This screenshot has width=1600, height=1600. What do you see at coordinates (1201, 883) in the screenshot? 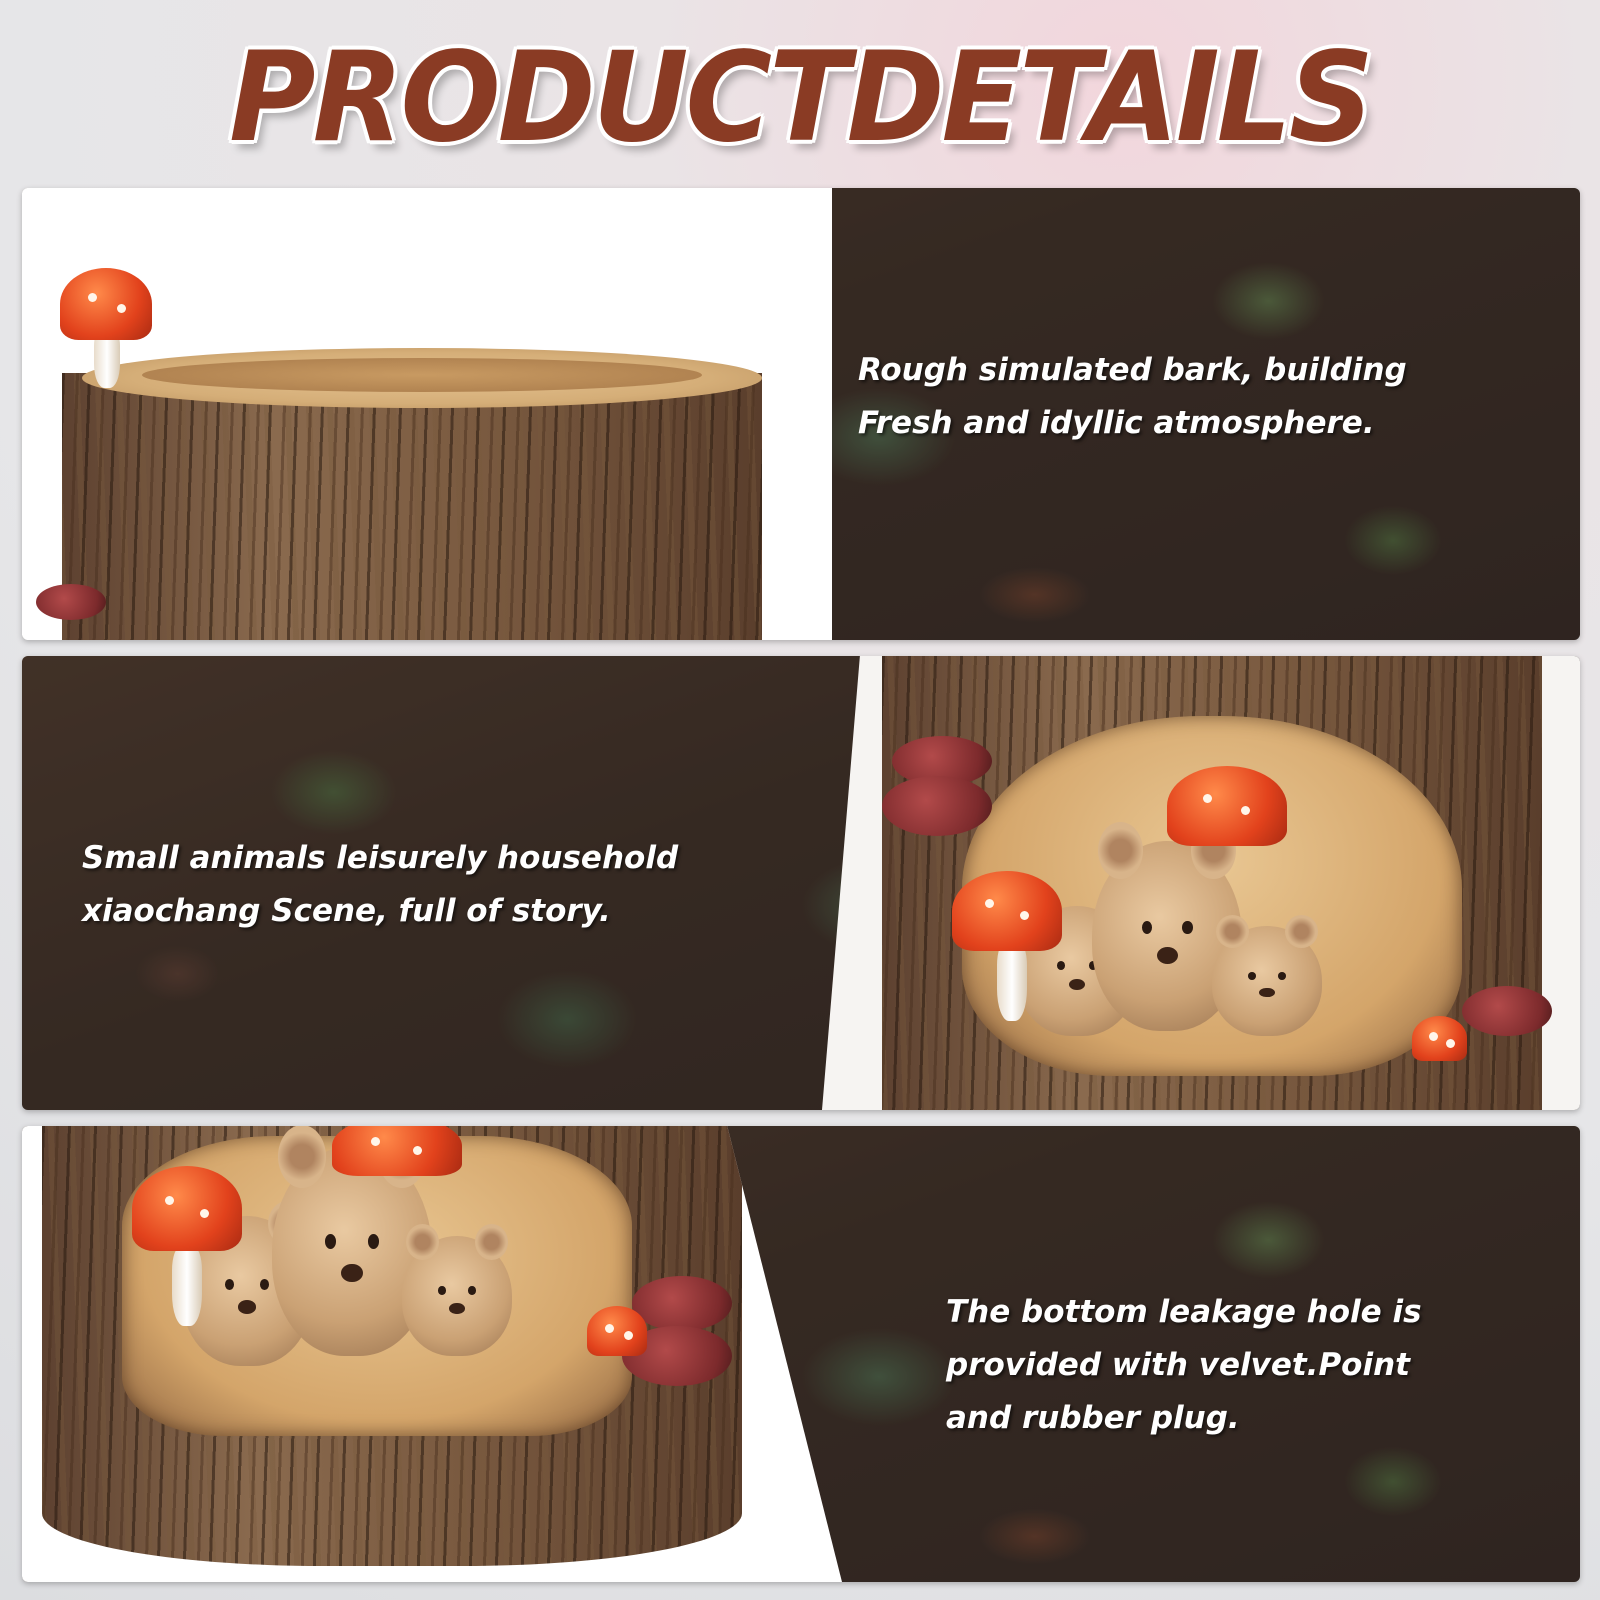
I see `product-photo-bears` at bounding box center [1201, 883].